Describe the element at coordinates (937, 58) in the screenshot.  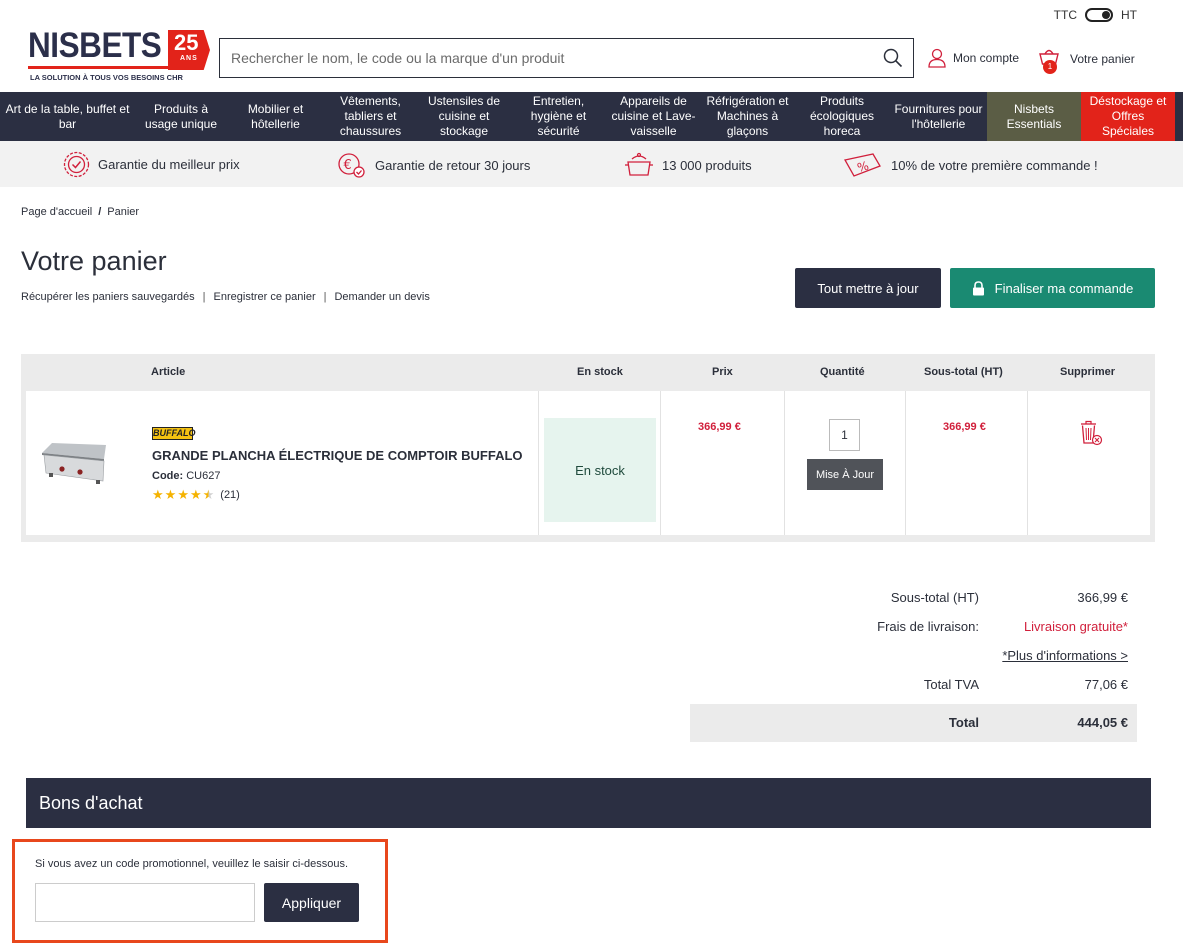
I see `user-icon` at that location.